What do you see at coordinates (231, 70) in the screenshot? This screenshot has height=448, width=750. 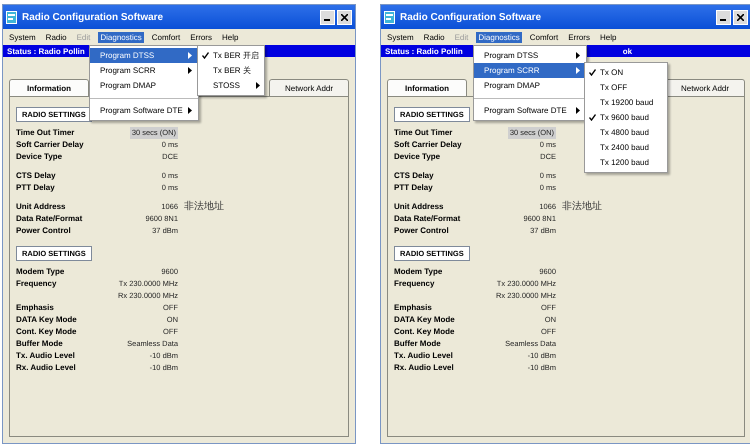 I see `menu-option: Tx BER 关` at bounding box center [231, 70].